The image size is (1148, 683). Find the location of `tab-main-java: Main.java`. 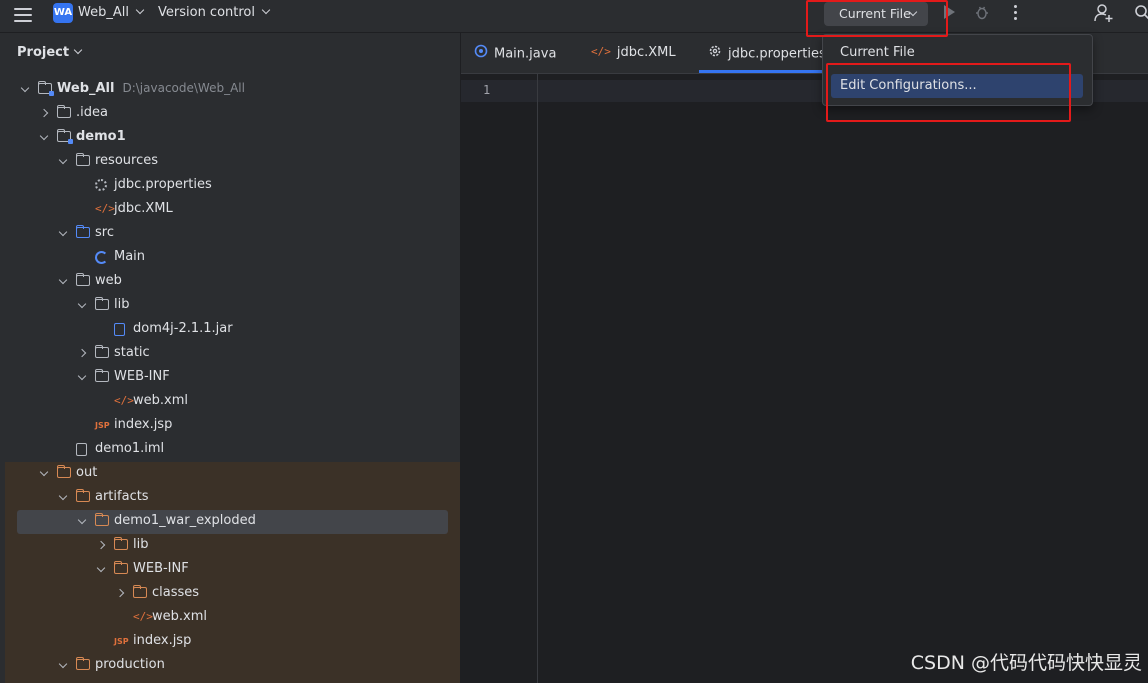

tab-main-java: Main.java is located at coordinates (515, 53).